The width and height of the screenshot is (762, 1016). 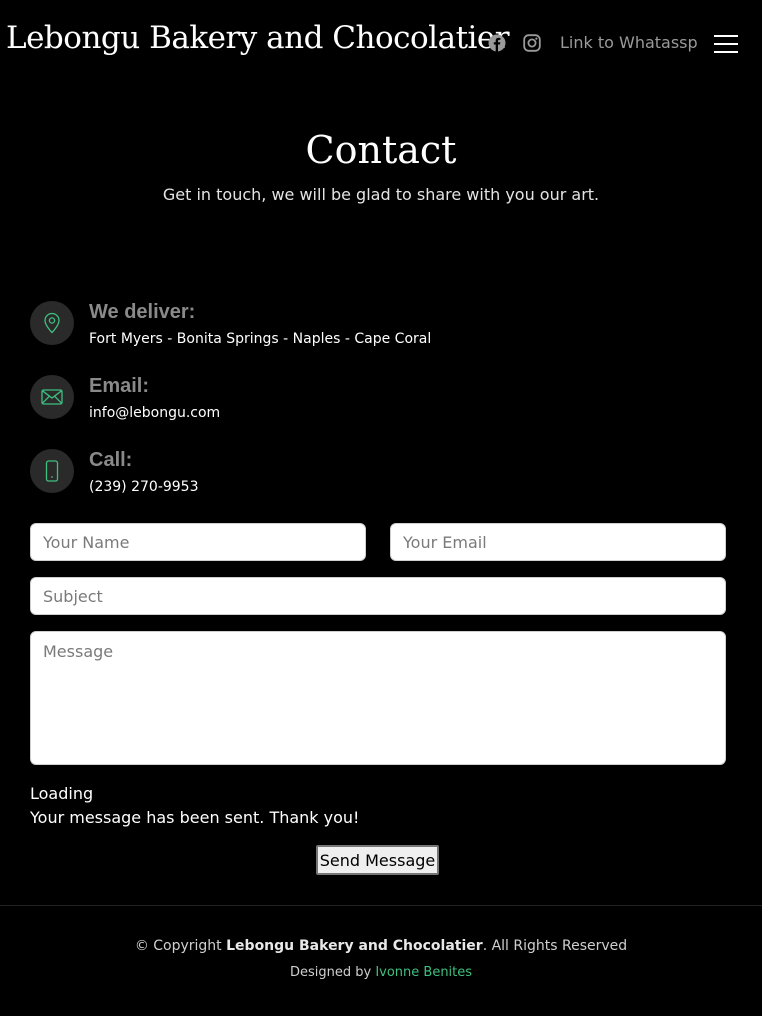 What do you see at coordinates (52, 471) in the screenshot?
I see `phone-icon` at bounding box center [52, 471].